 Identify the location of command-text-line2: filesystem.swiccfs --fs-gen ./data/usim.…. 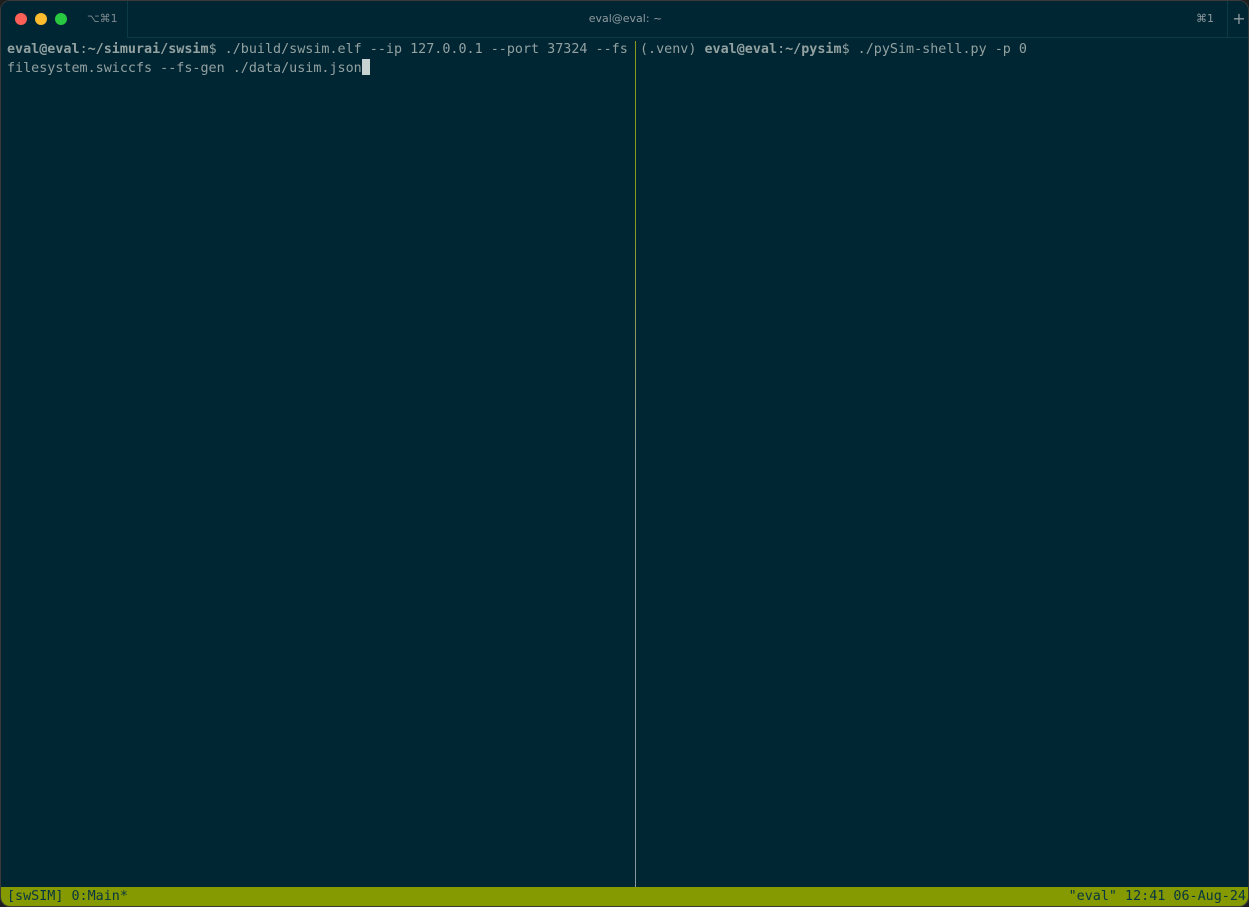
(184, 68).